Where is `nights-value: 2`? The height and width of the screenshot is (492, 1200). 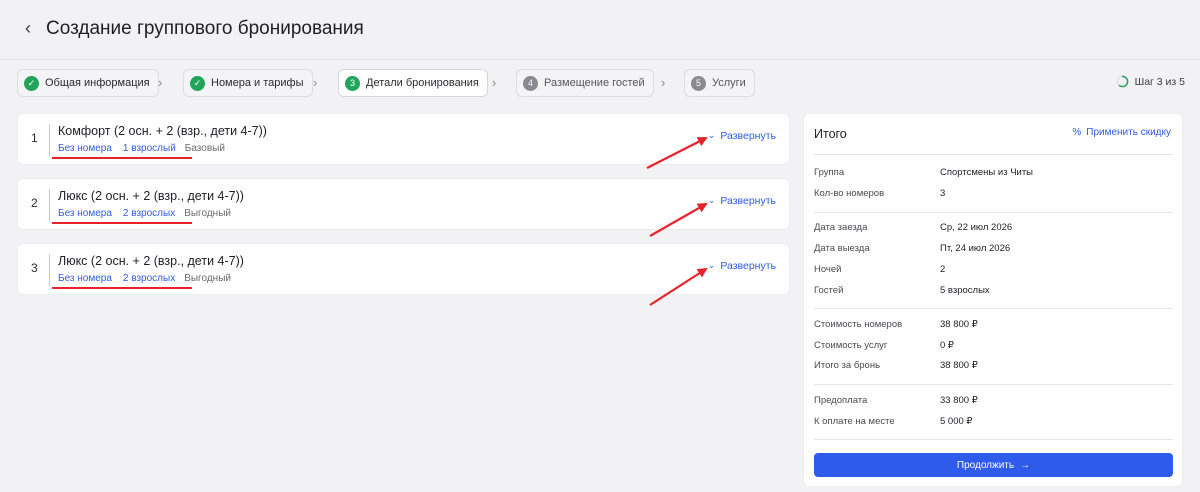
nights-value: 2 is located at coordinates (943, 269).